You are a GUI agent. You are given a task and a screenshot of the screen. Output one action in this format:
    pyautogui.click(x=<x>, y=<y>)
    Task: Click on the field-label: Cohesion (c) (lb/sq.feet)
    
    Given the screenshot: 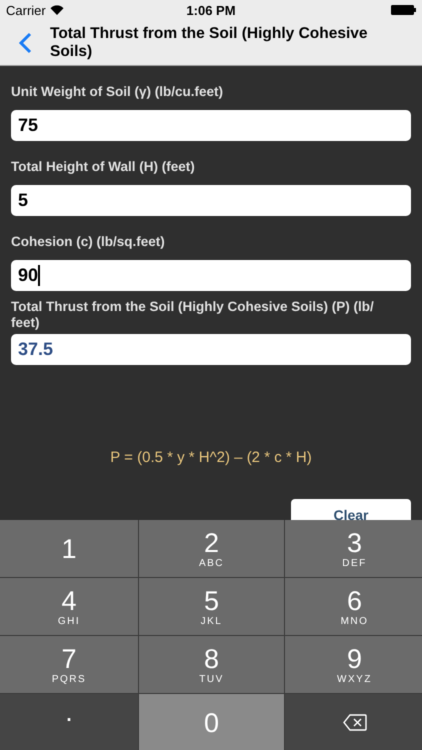 What is the action you would take?
    pyautogui.click(x=88, y=242)
    